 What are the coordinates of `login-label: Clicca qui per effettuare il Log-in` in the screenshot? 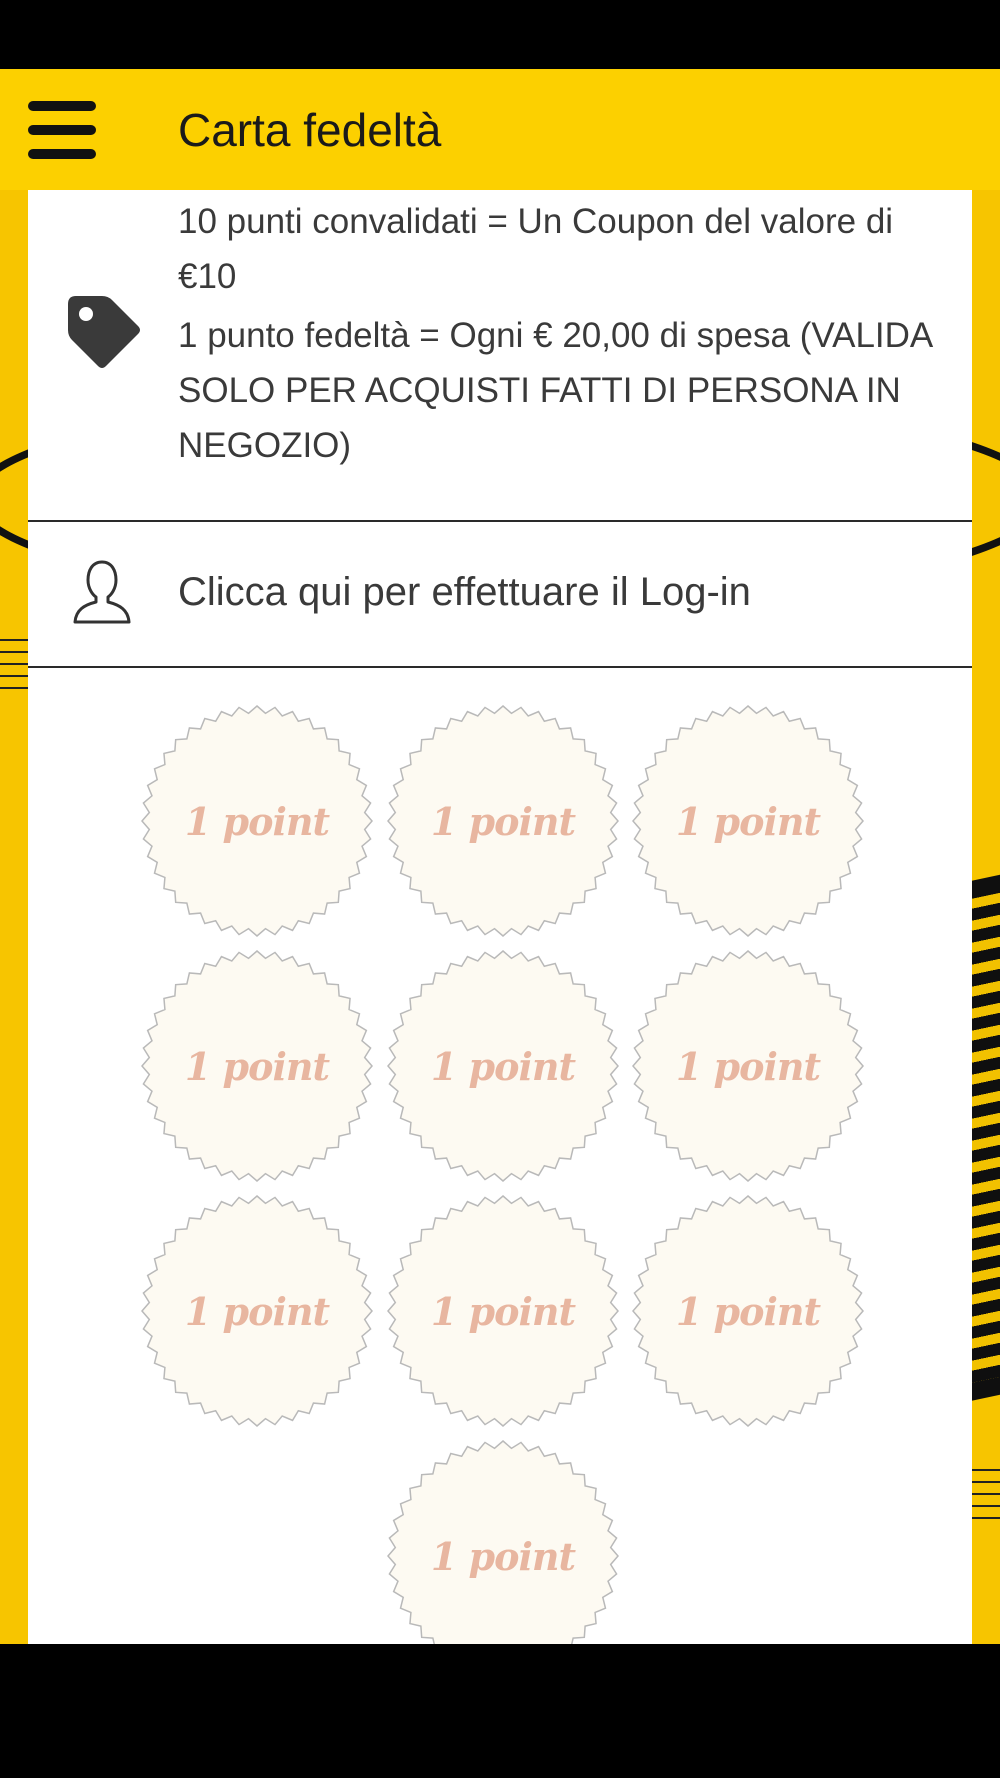 It's located at (464, 592).